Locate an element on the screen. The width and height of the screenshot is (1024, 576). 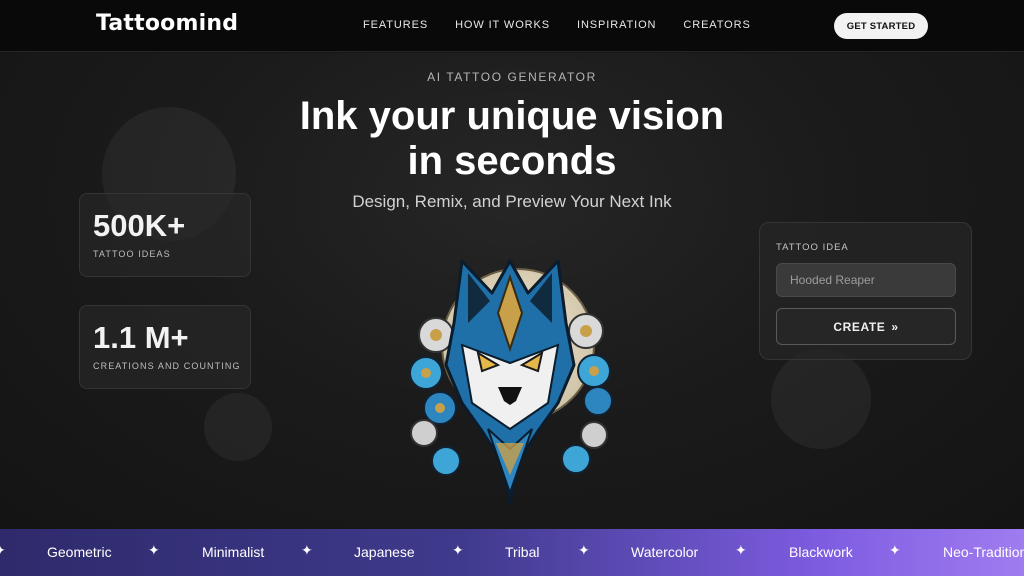
create-button: CREATE » is located at coordinates (866, 326).